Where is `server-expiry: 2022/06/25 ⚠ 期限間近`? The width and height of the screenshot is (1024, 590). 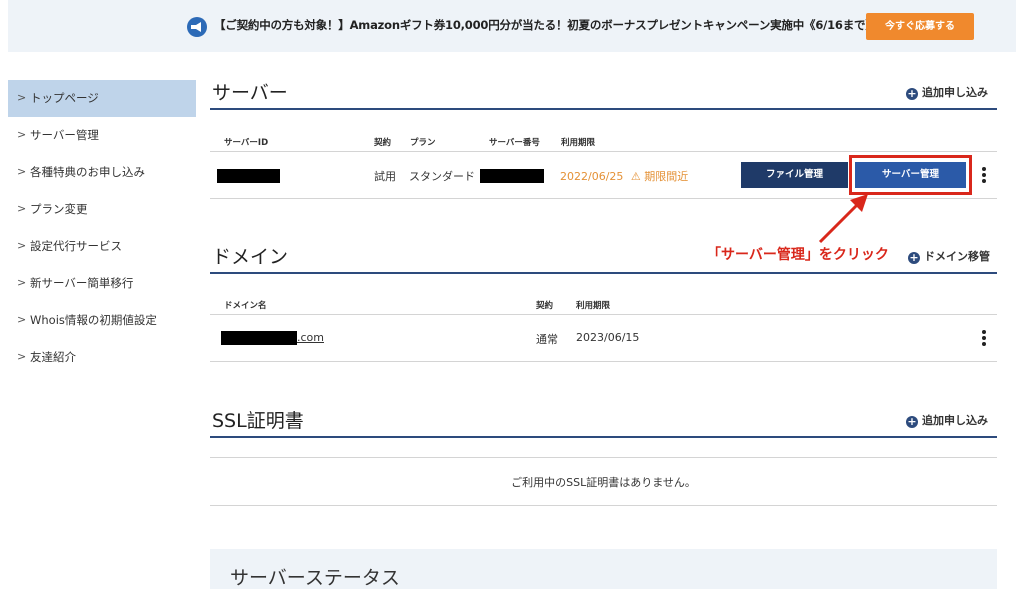
server-expiry: 2022/06/25 ⚠ 期限間近 is located at coordinates (624, 176).